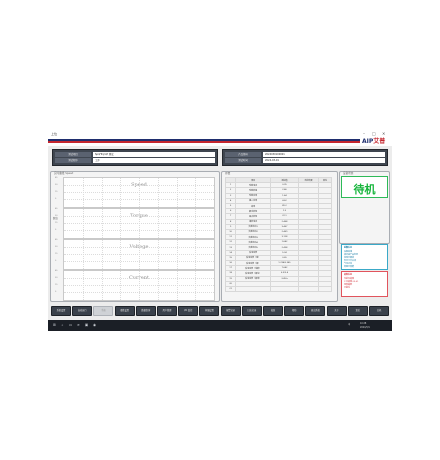  What do you see at coordinates (54, 134) in the screenshot?
I see `window-title: 上位` at bounding box center [54, 134].